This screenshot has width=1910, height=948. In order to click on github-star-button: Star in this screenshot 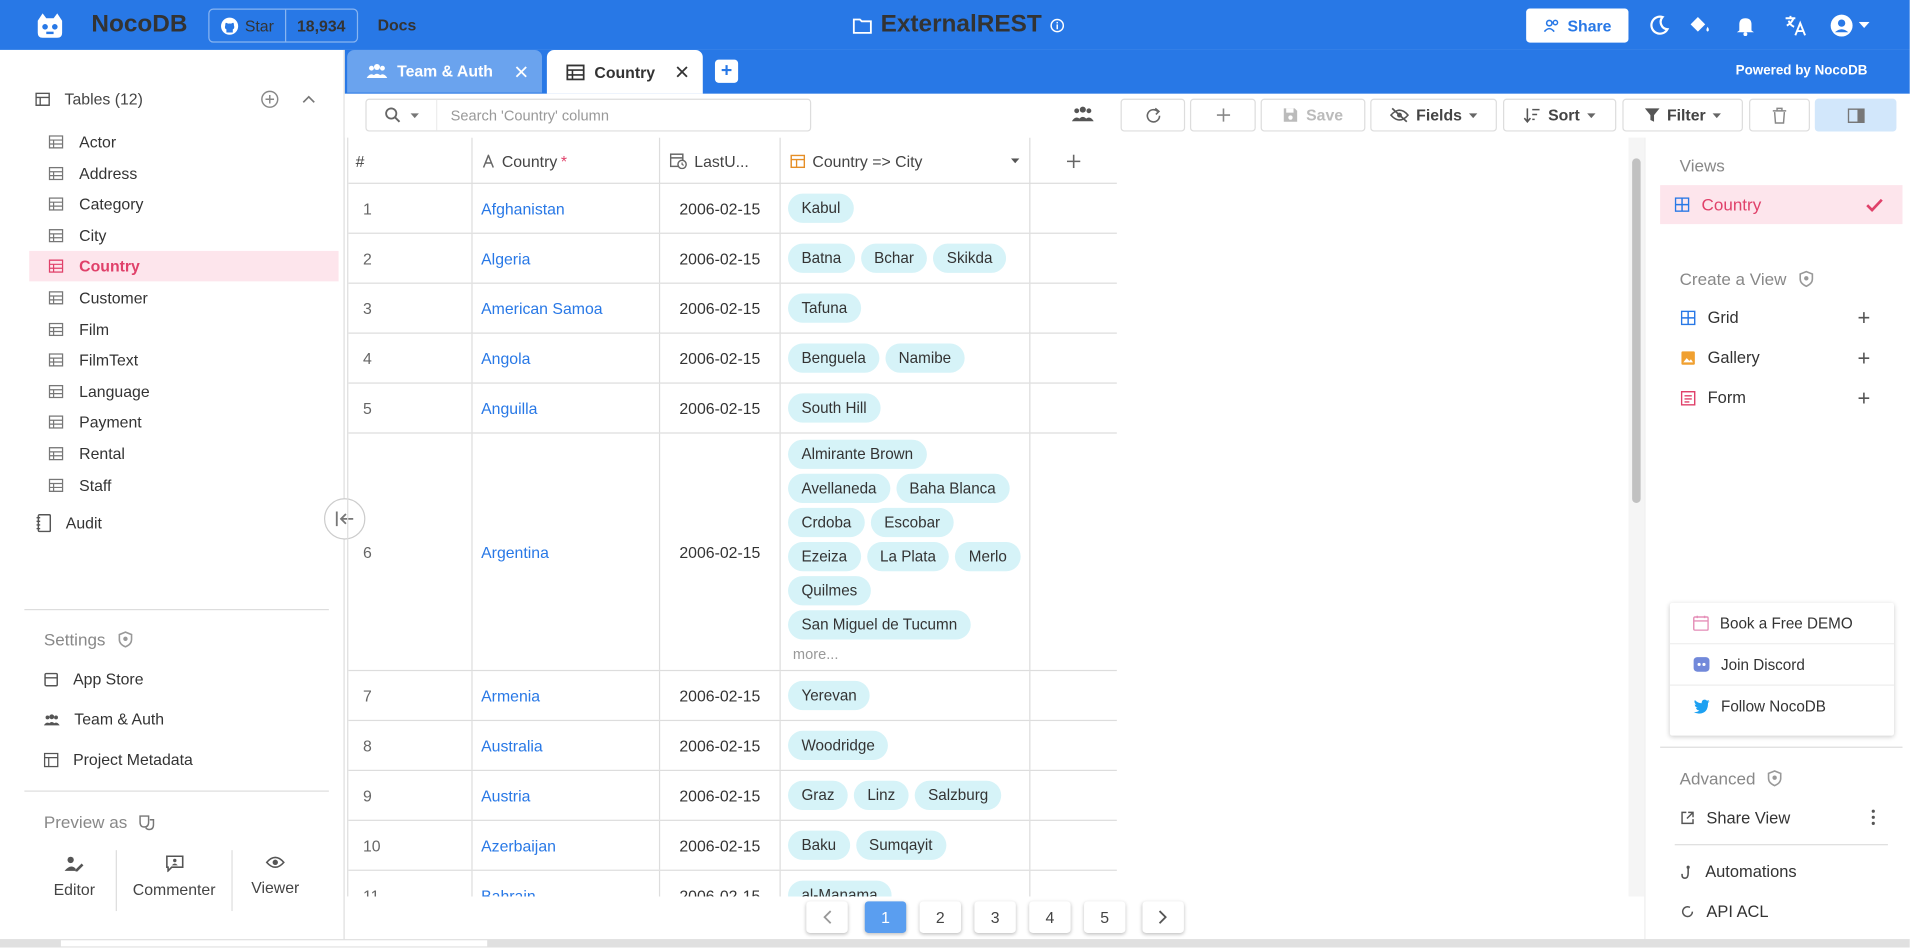, I will do `click(246, 26)`.